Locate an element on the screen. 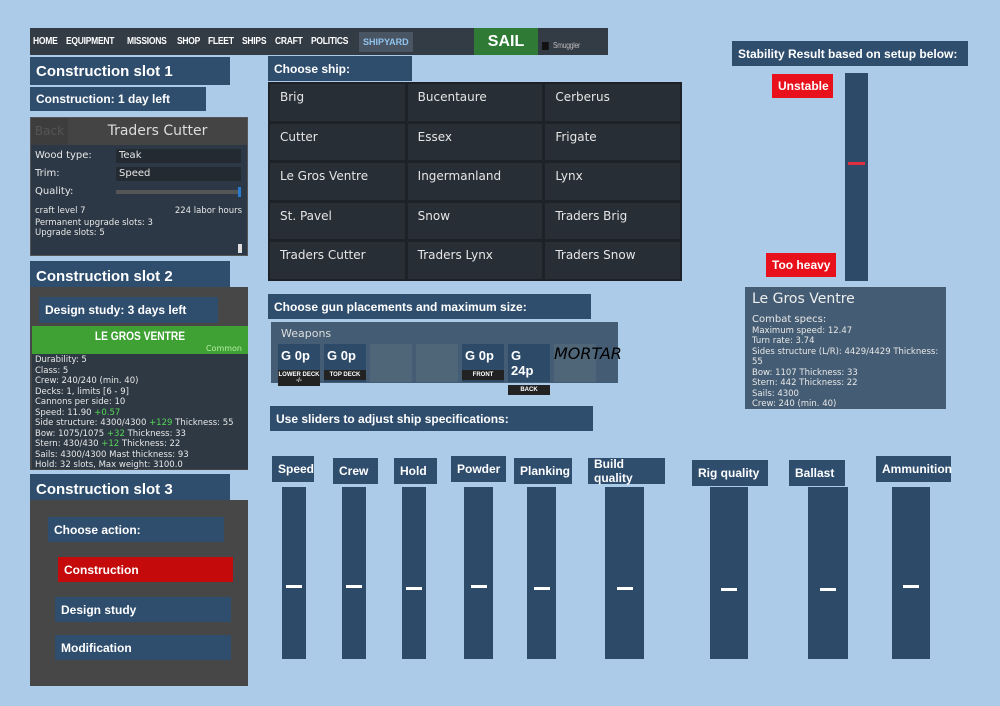 The width and height of the screenshot is (1000, 706). slot1-title: Construction slot 1 is located at coordinates (130, 71).